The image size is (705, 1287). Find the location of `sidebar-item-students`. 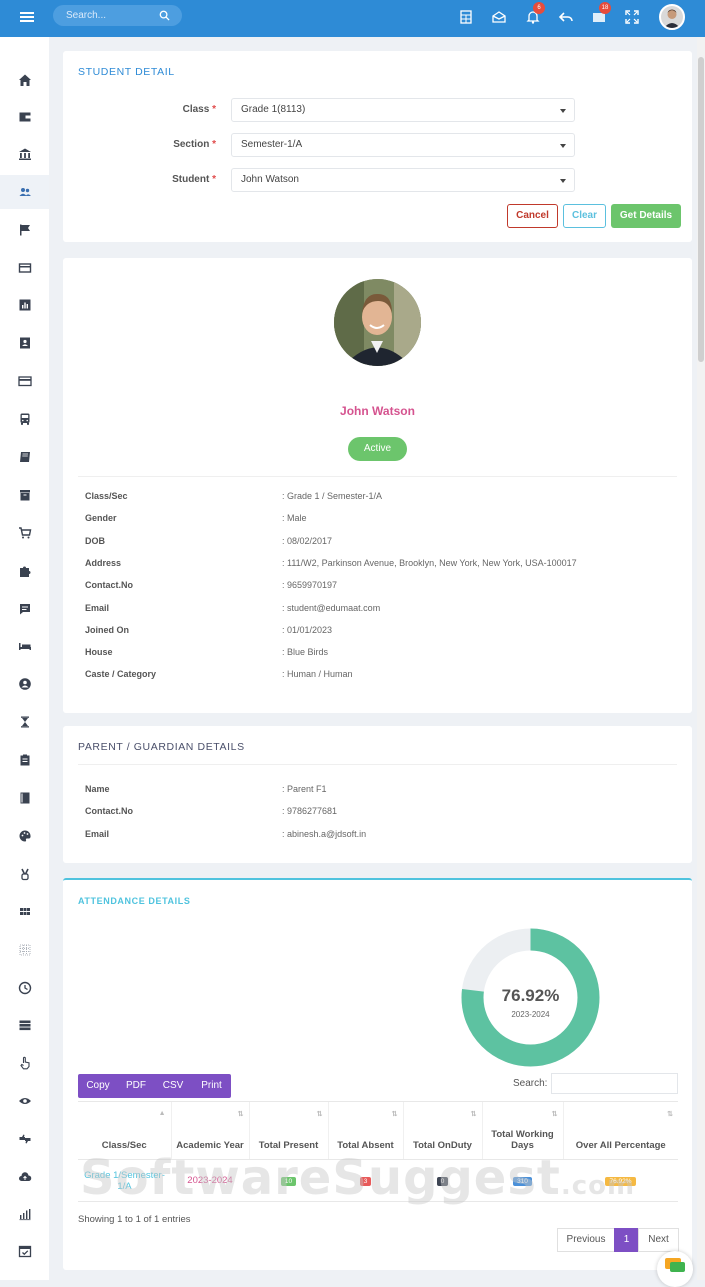

sidebar-item-students is located at coordinates (24, 192).